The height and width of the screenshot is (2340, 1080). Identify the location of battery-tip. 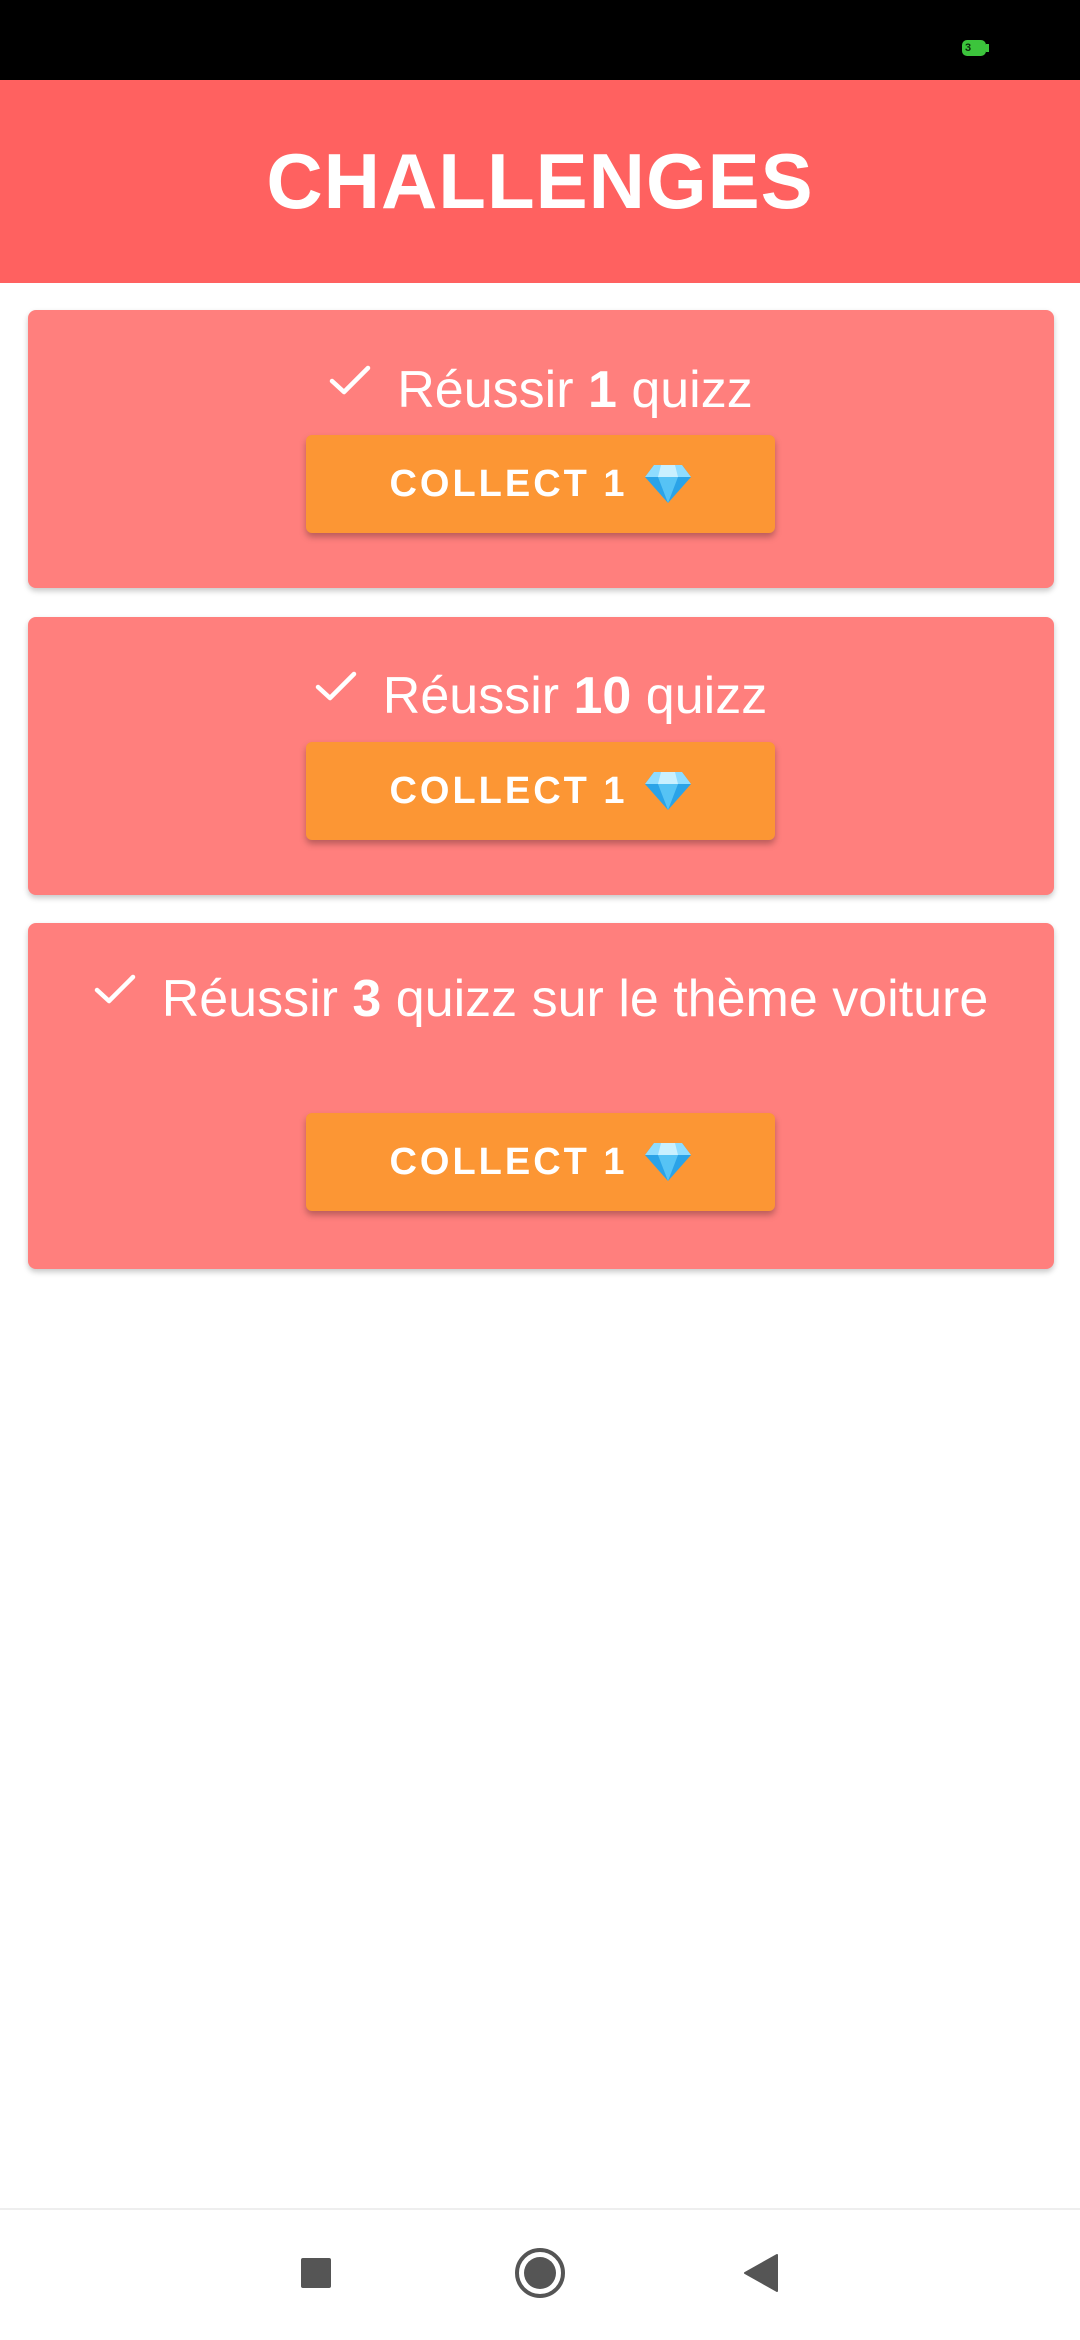
(987, 48).